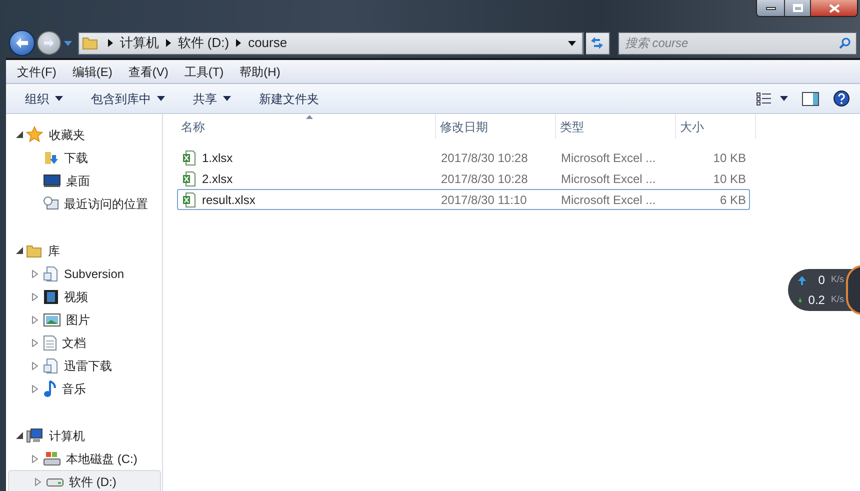  I want to click on back-button, so click(22, 43).